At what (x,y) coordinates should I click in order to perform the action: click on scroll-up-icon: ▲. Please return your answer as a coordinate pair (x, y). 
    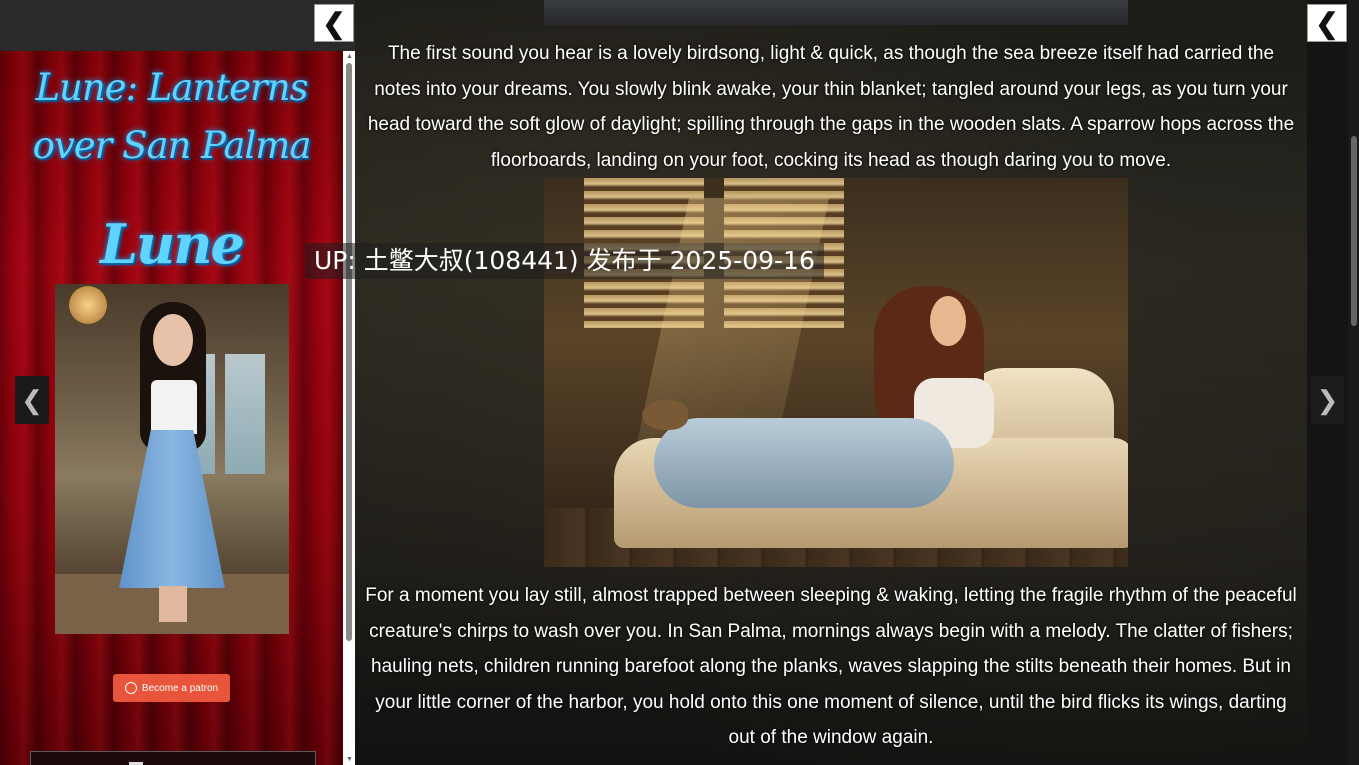
    Looking at the image, I should click on (349, 56).